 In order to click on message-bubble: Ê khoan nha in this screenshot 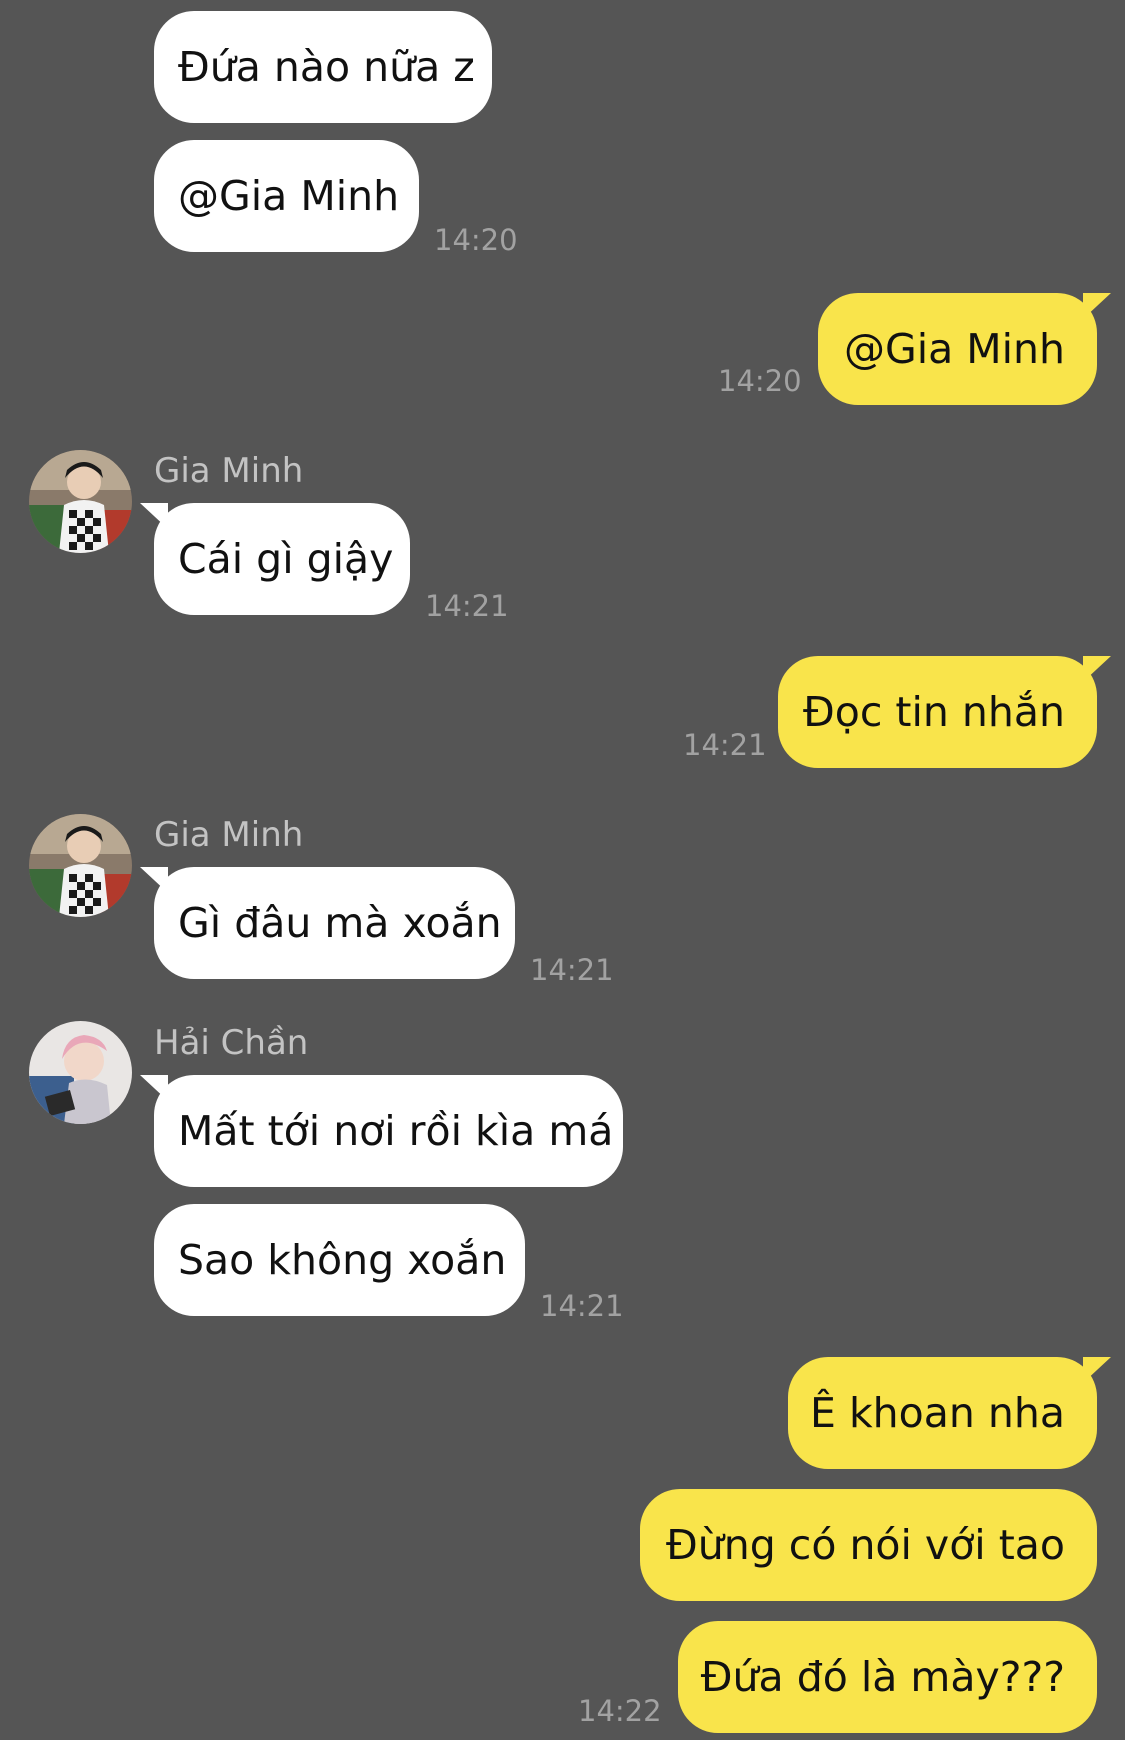, I will do `click(949, 1413)`.